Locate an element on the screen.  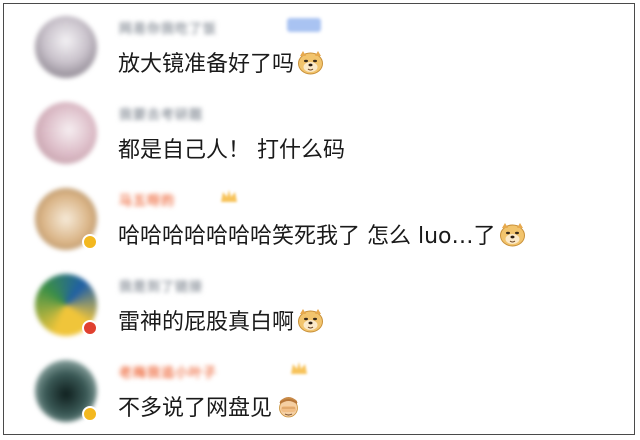
comment-text: 不多说了网盘见 is located at coordinates (210, 406).